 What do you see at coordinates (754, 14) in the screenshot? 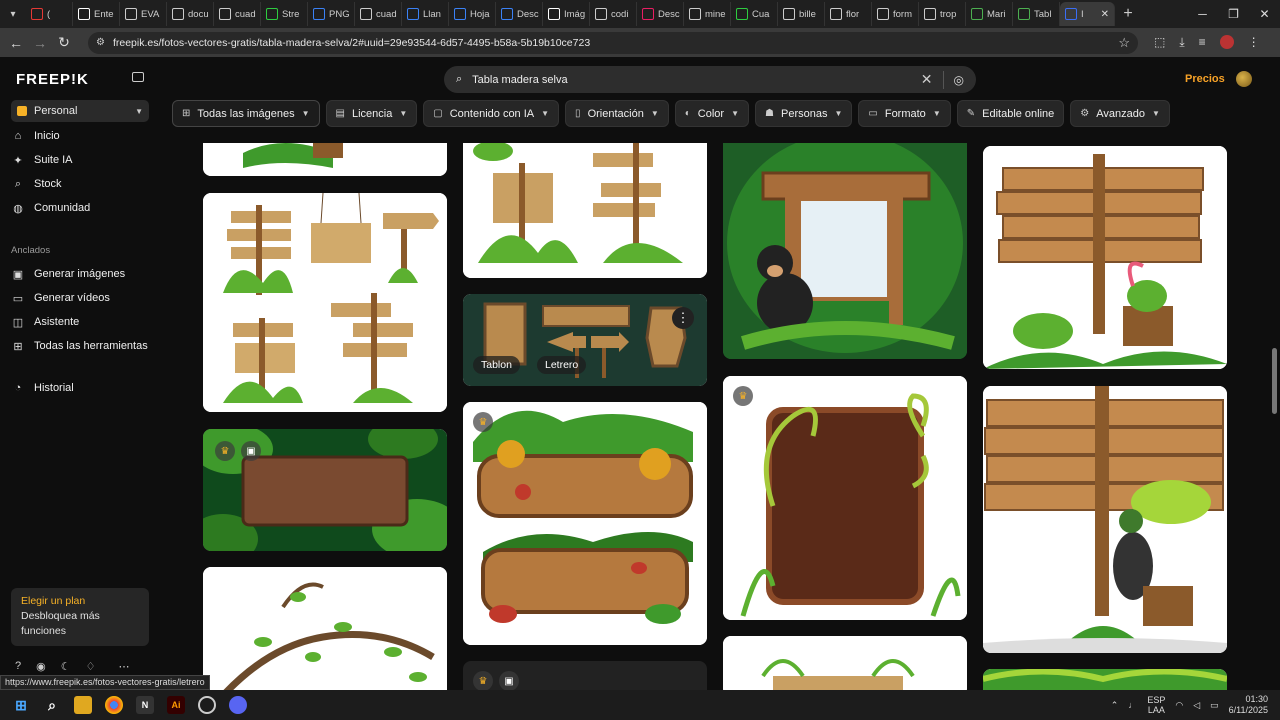
I see `browser-tab: Cua` at bounding box center [754, 14].